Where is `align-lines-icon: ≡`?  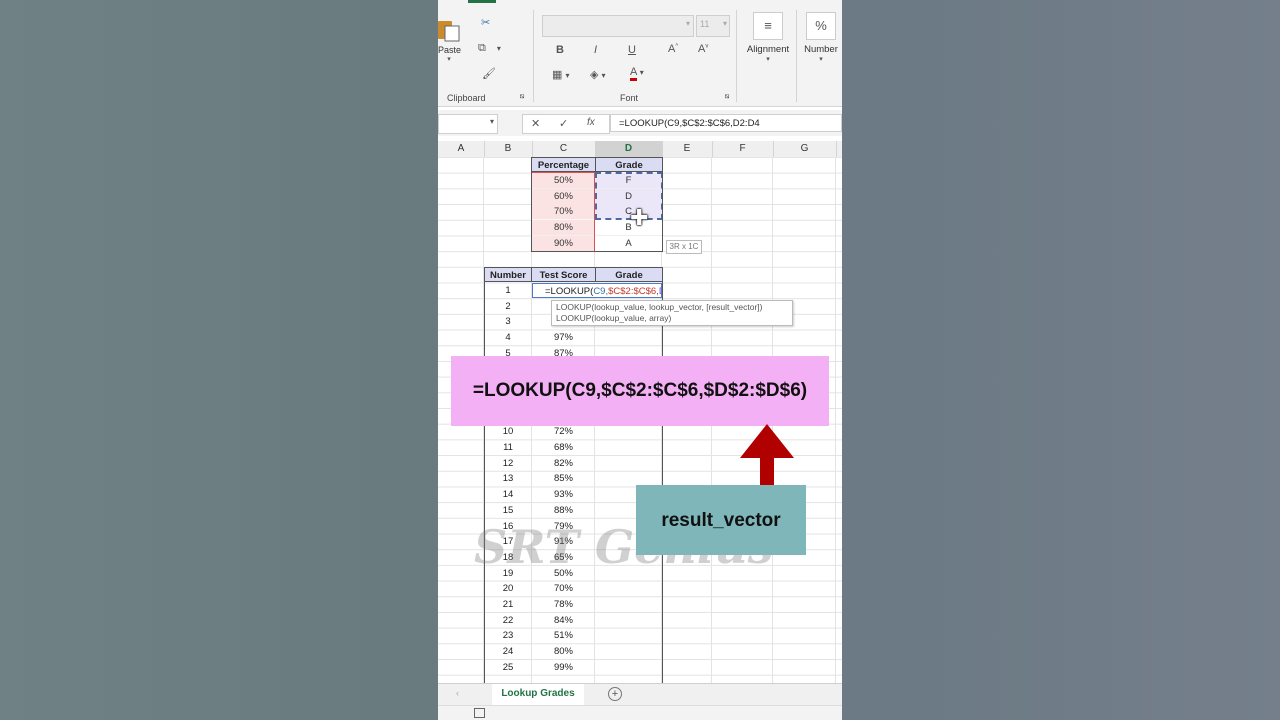 align-lines-icon: ≡ is located at coordinates (768, 26).